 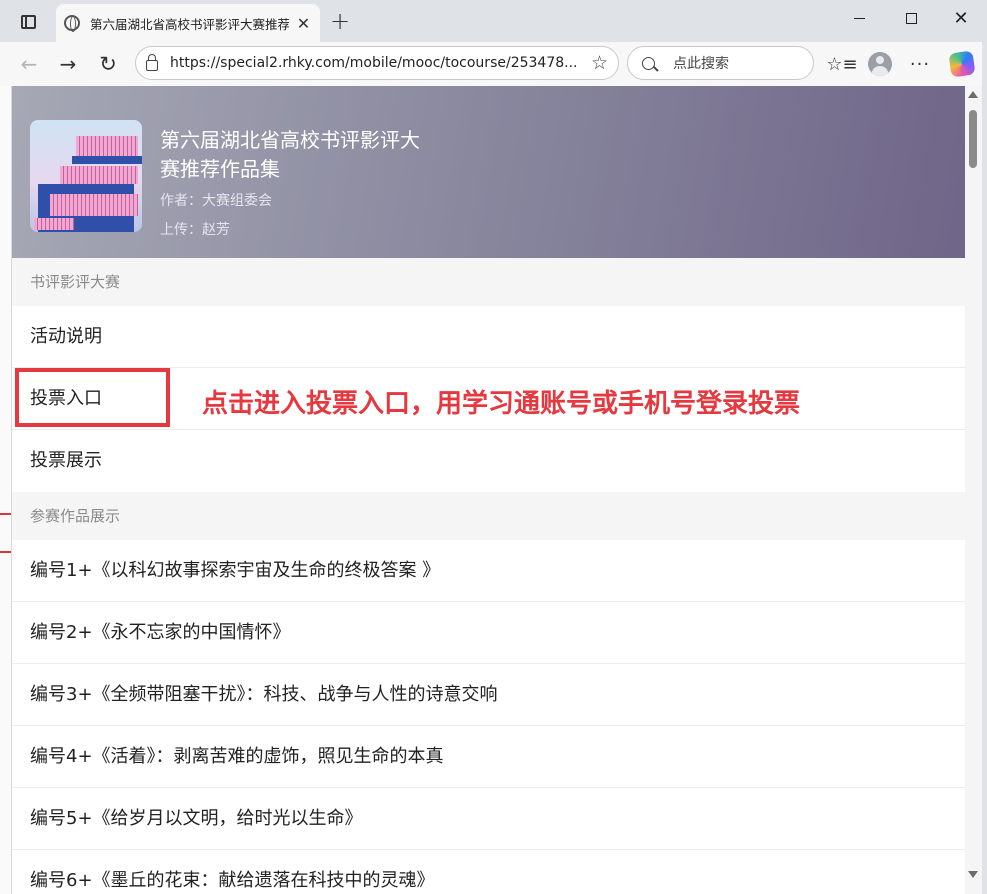 What do you see at coordinates (86, 176) in the screenshot?
I see `book-cover-image` at bounding box center [86, 176].